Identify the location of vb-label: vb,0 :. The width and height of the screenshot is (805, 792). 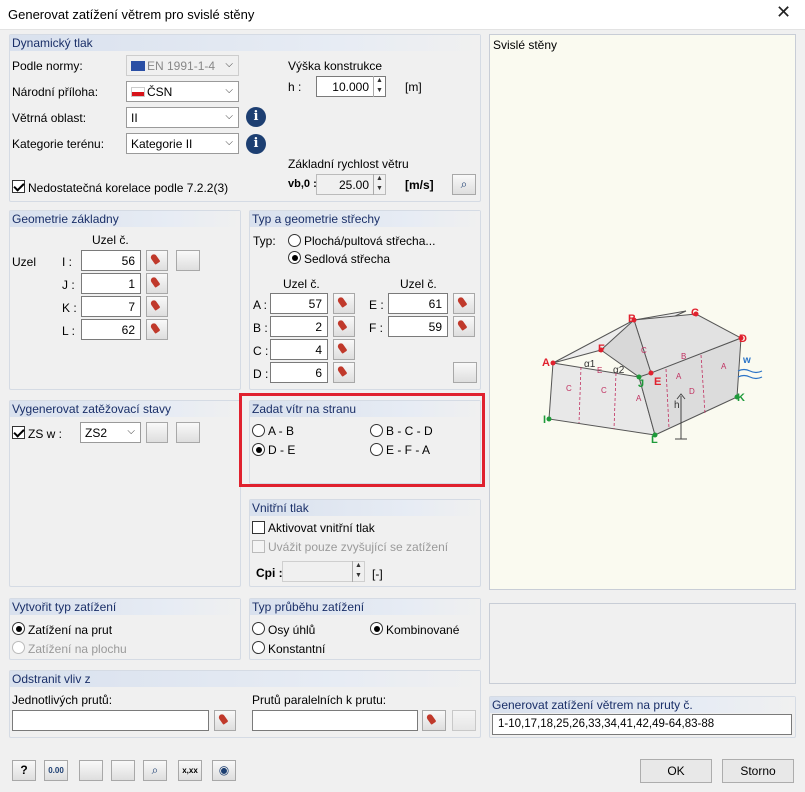
(302, 184).